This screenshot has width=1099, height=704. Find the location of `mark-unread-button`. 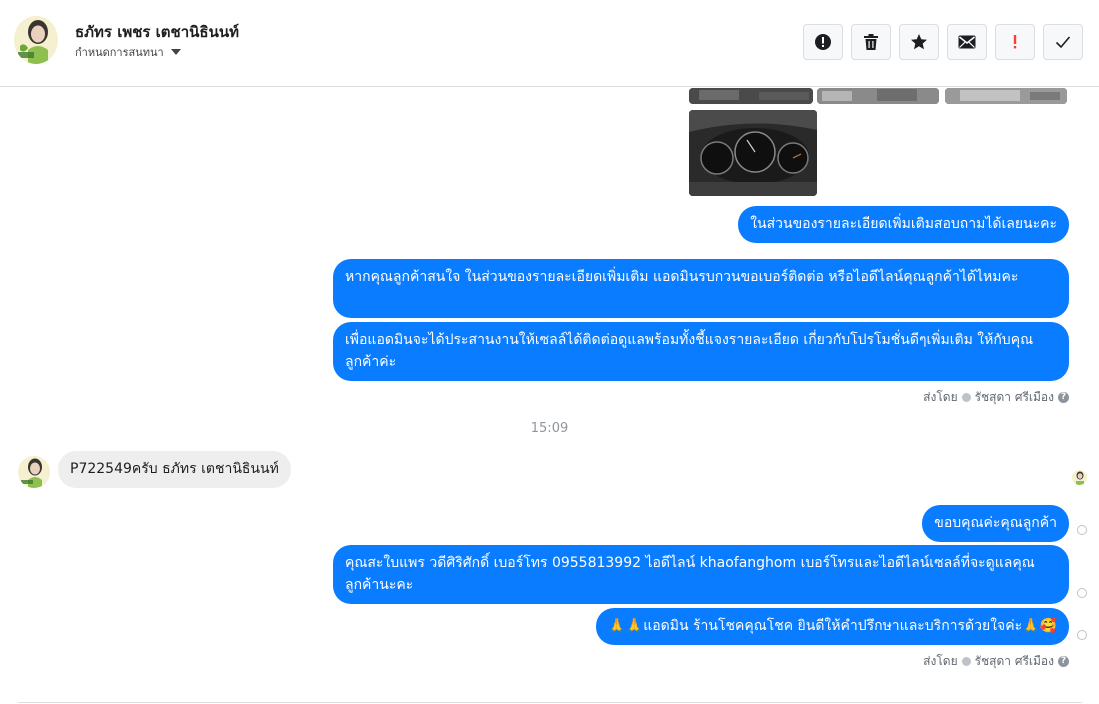

mark-unread-button is located at coordinates (967, 42).